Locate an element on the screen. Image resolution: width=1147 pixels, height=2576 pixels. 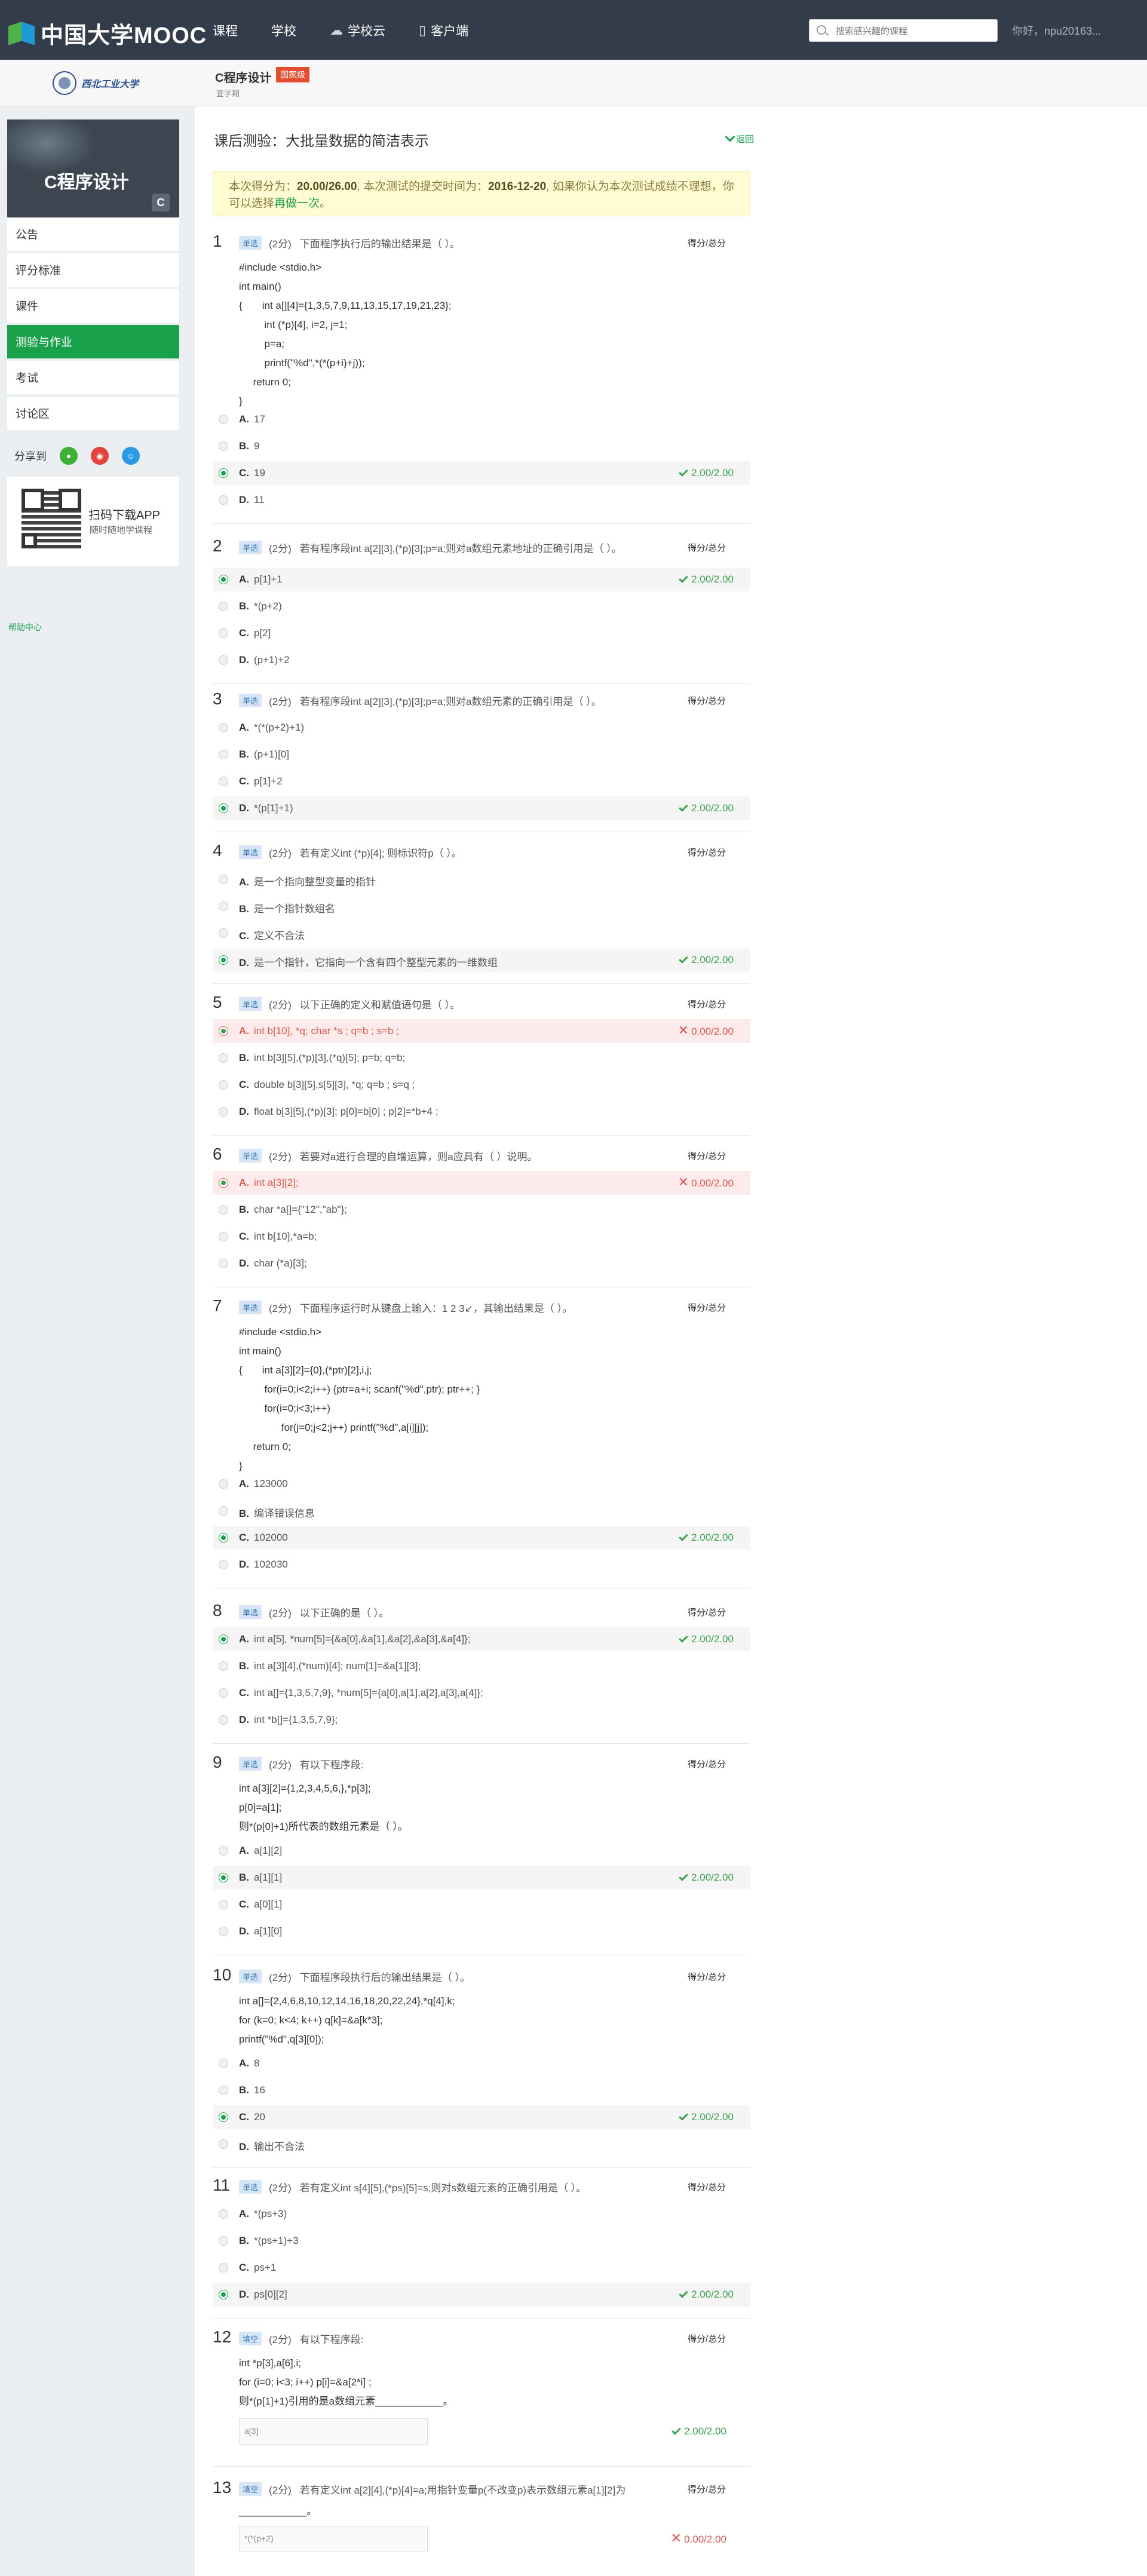
option-d: D. (p+1)+2 is located at coordinates (481, 660).